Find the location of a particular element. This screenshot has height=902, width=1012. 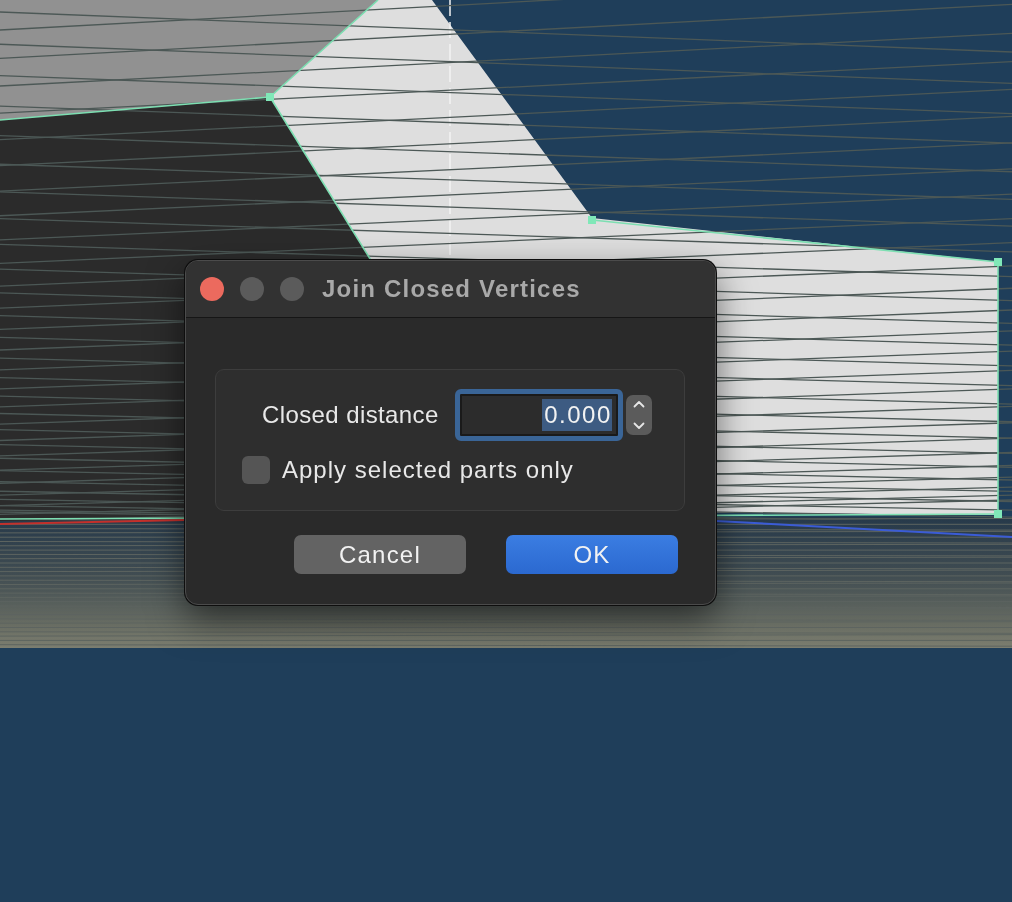

dialog-button: OK is located at coordinates (592, 554).